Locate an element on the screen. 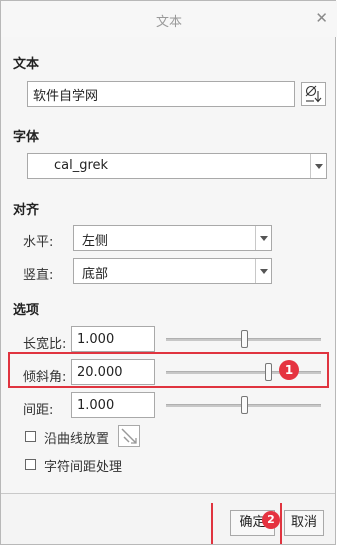 The height and width of the screenshot is (547, 338). insert-symbol-button is located at coordinates (313, 94).